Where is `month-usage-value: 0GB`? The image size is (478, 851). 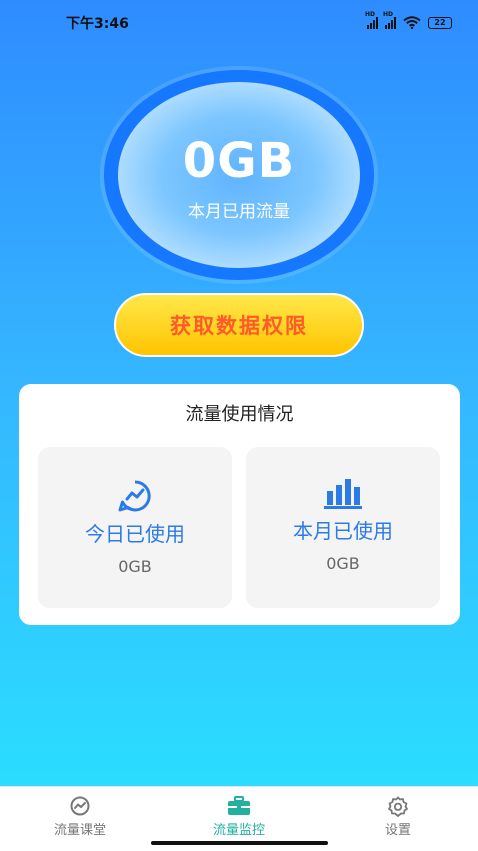 month-usage-value: 0GB is located at coordinates (343, 563).